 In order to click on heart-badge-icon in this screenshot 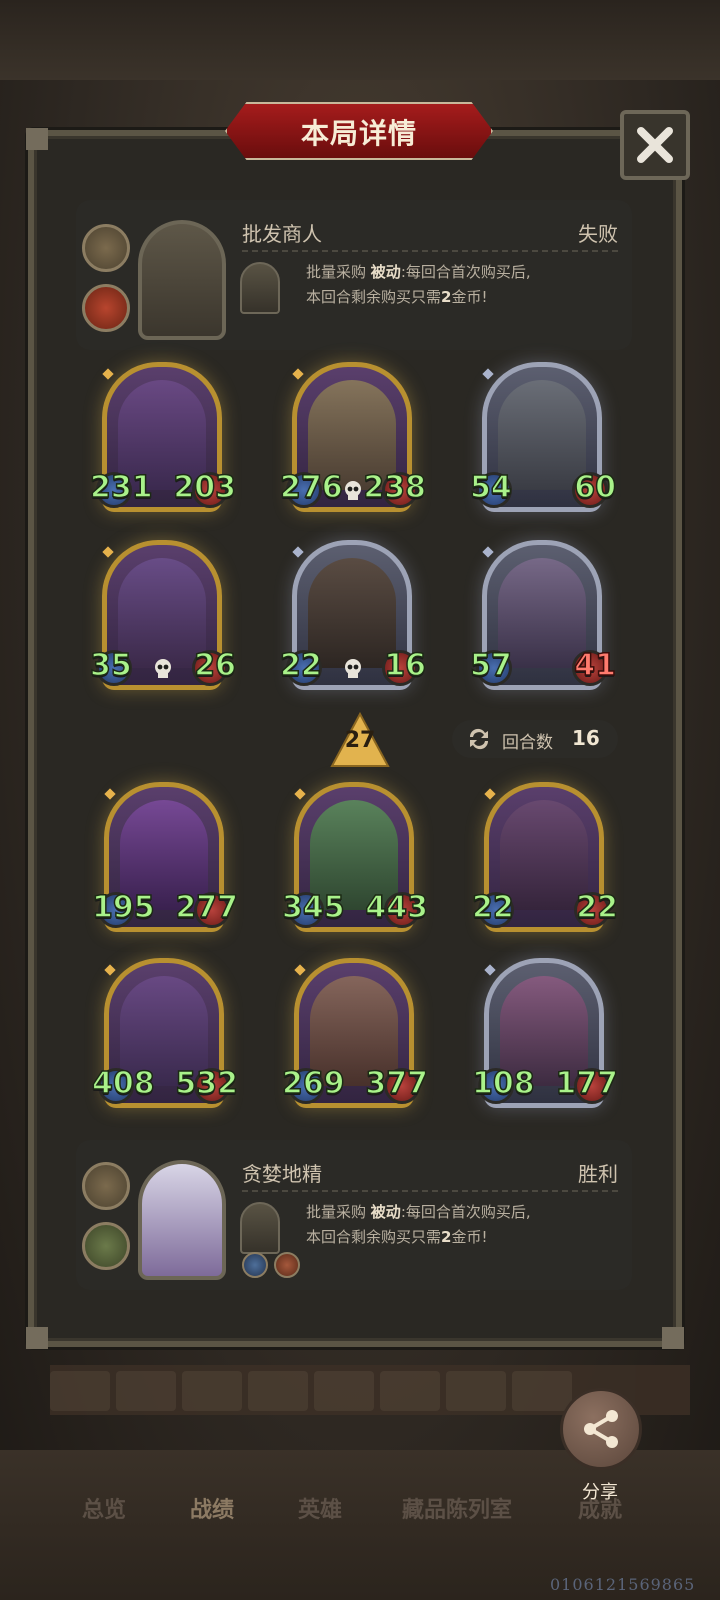, I will do `click(106, 308)`.